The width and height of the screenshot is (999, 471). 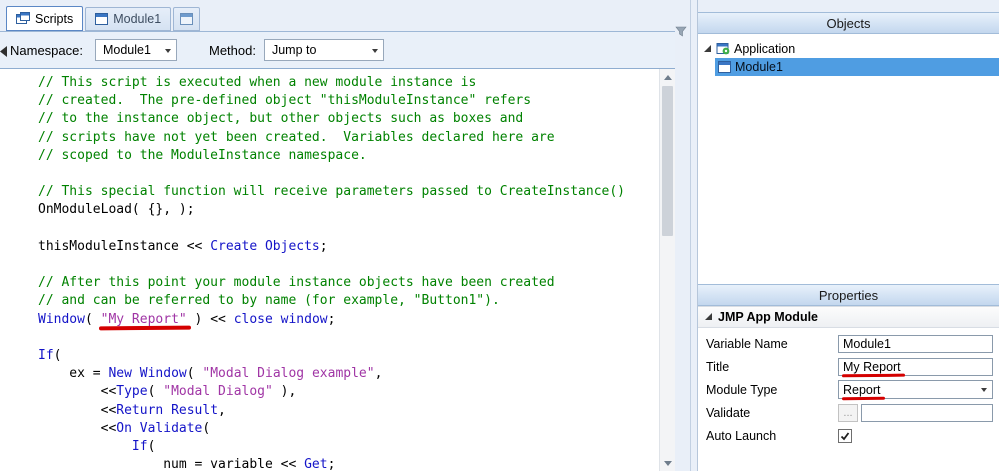 I want to click on property-row-auto-launch: Auto Launch, so click(x=848, y=435).